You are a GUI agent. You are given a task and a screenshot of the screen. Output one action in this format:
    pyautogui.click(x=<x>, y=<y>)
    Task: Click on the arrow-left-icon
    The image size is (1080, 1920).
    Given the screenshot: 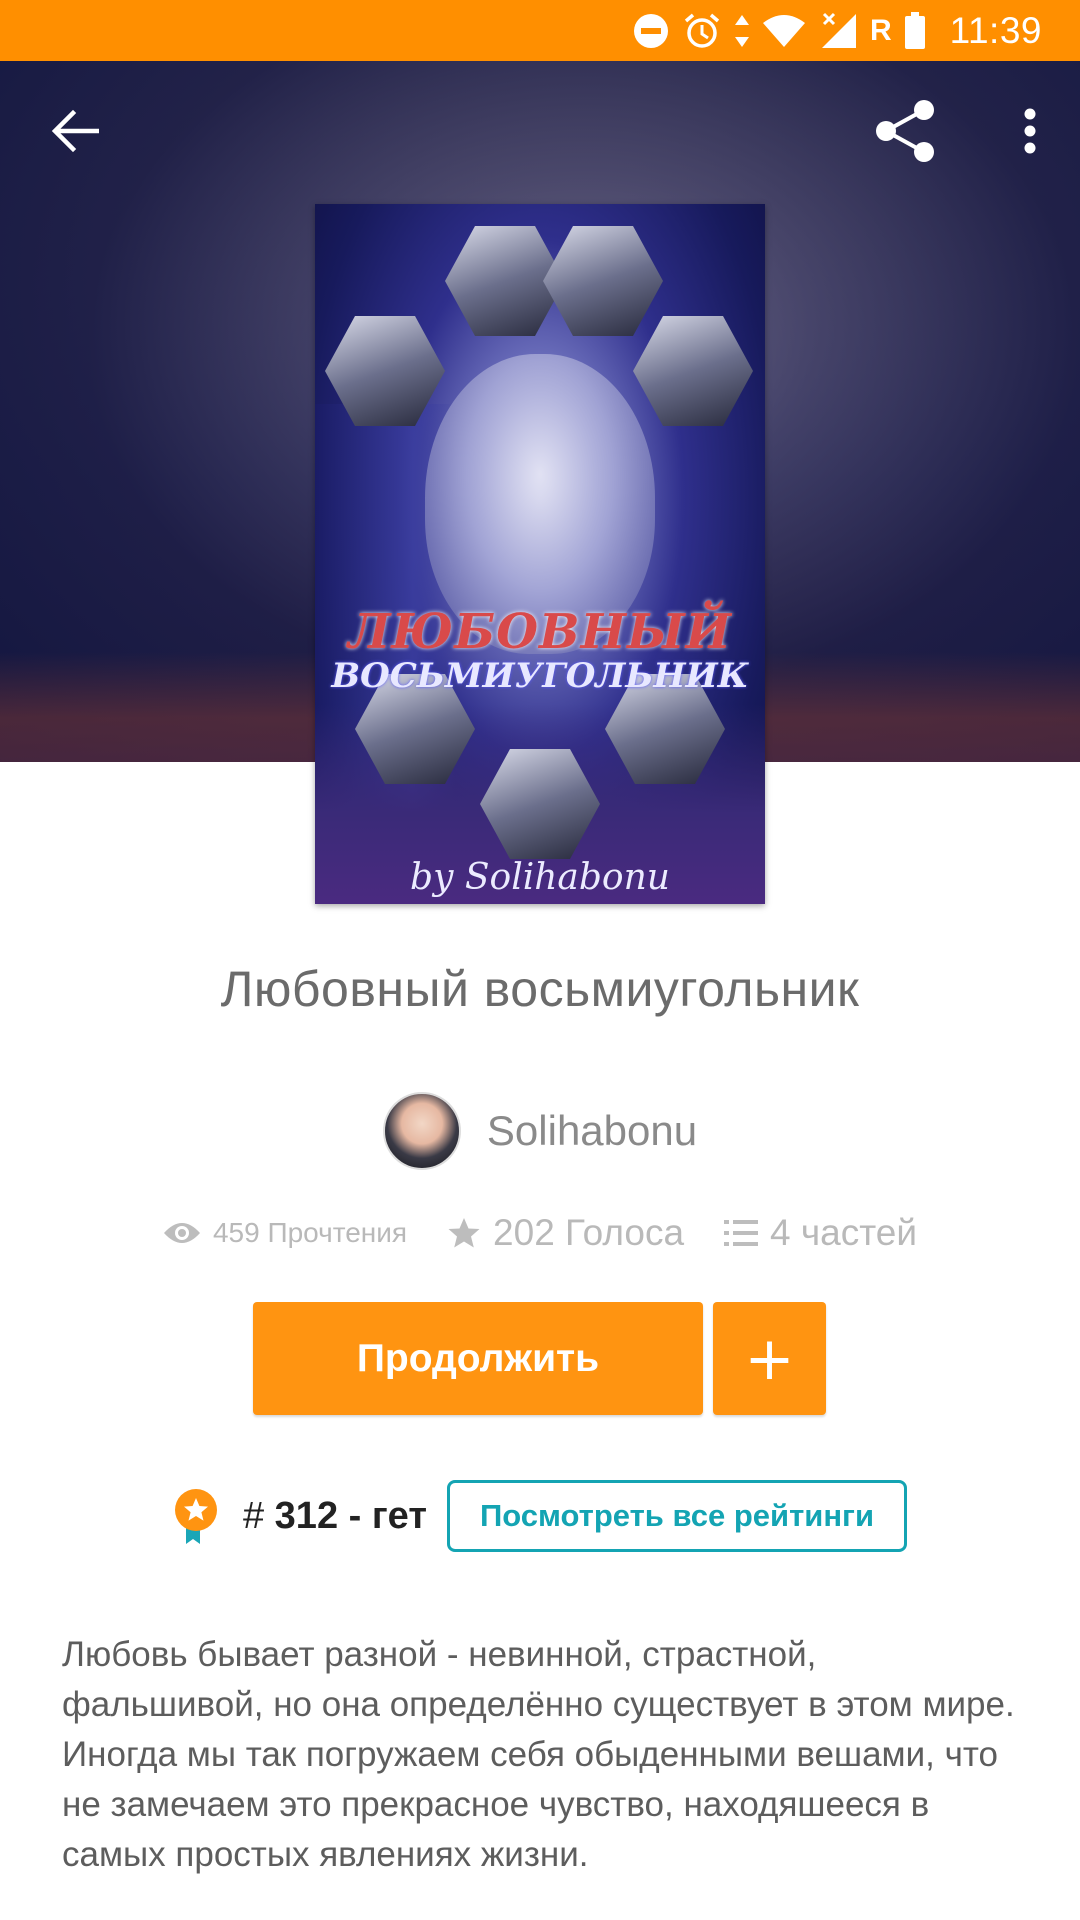 What is the action you would take?
    pyautogui.click(x=75, y=131)
    